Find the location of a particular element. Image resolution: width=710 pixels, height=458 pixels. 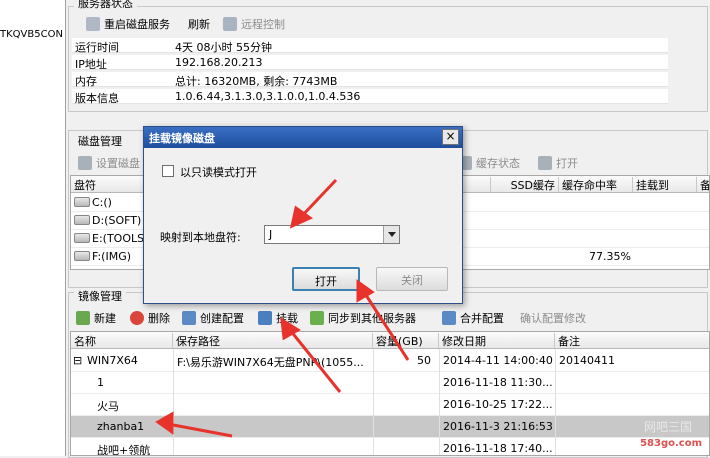

watermark-brand: 网吧三国 is located at coordinates (667, 427).